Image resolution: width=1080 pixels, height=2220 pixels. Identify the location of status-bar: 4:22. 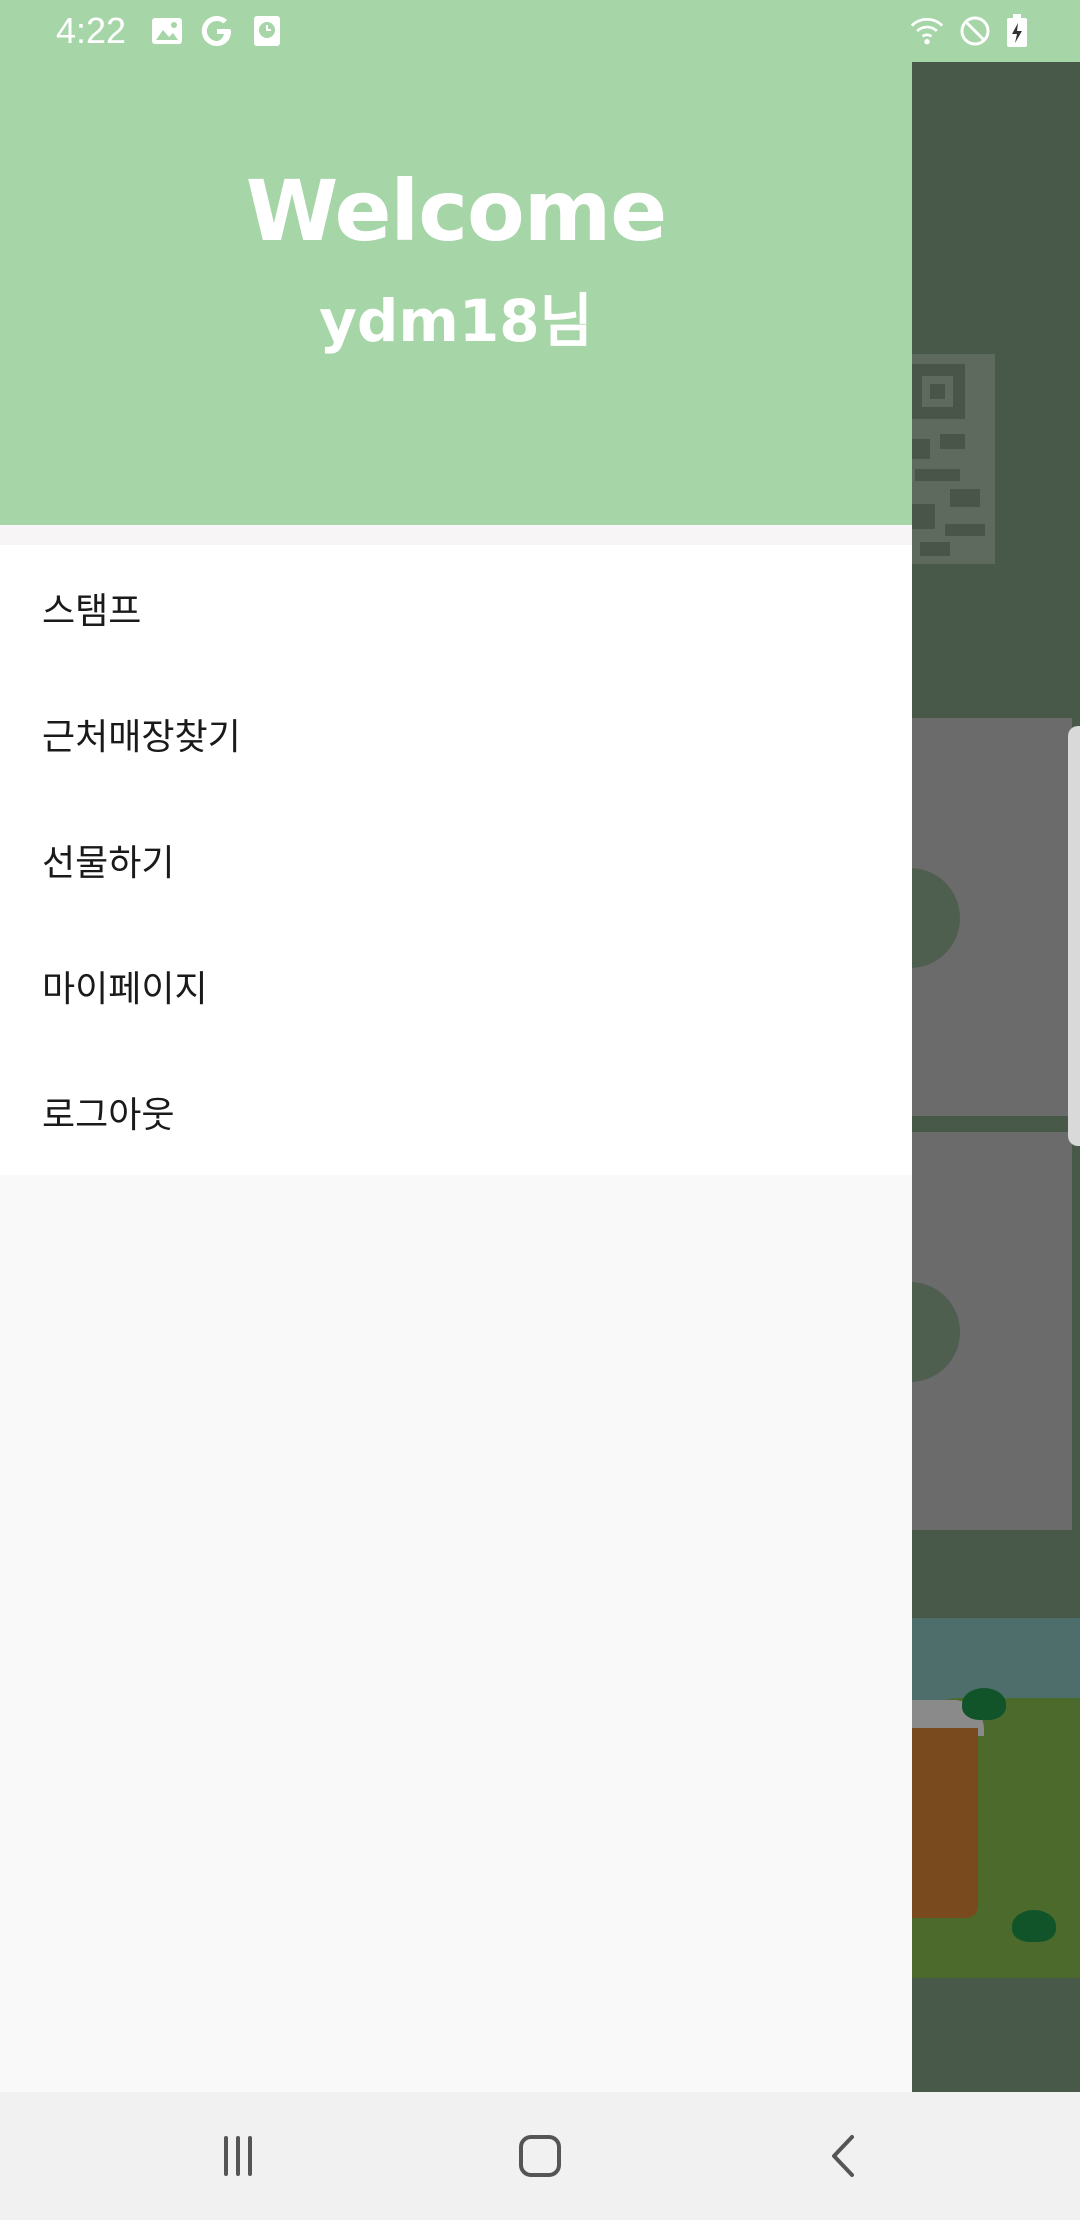
(540, 31).